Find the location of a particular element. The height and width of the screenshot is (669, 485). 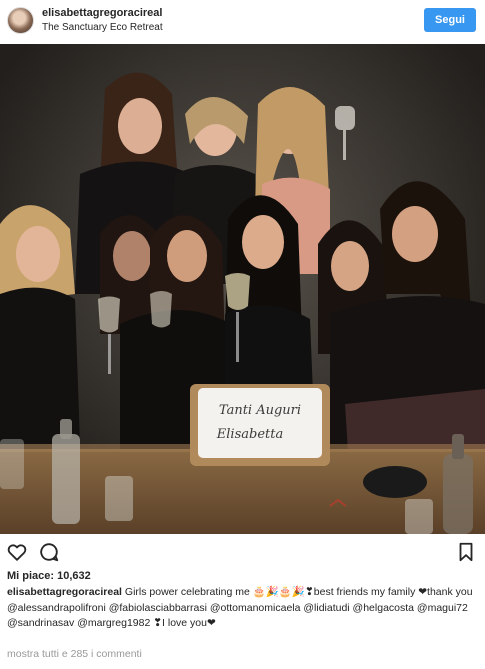

cake-text-line2: Elisabetta is located at coordinates (249, 434).